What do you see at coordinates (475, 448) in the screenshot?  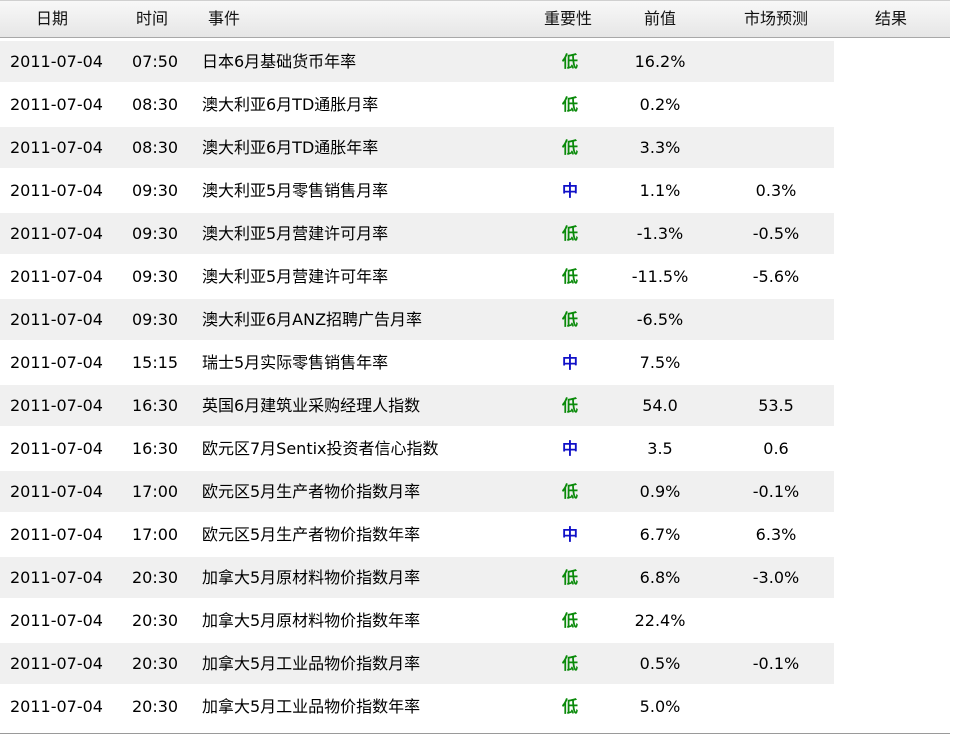 I see `table-row: 2011-07-04 16:30 欧元区7月Sentix投资者信心指数 中 3.5 0.6` at bounding box center [475, 448].